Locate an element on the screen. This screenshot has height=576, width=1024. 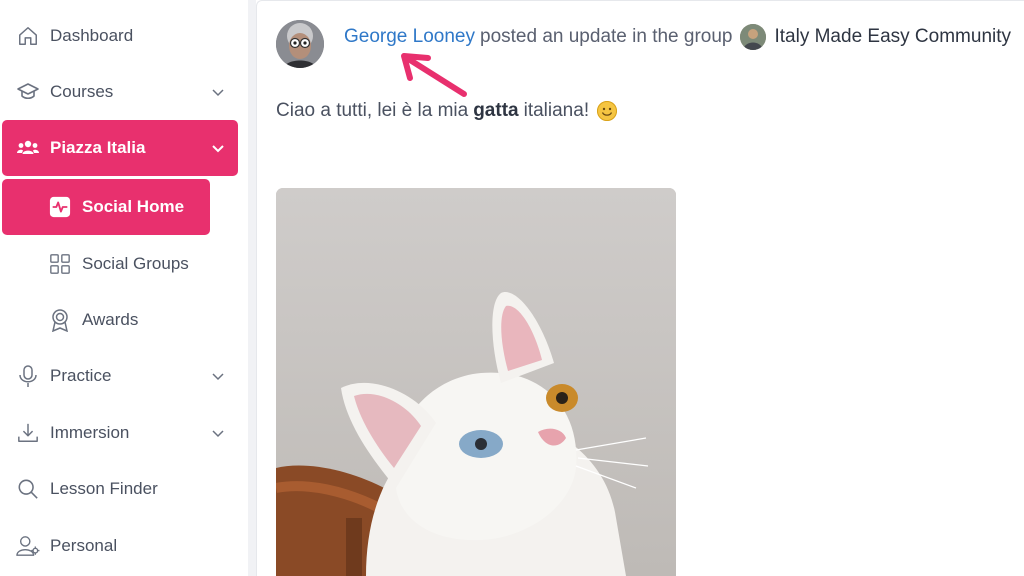
sidebar-item-label: Social Home is located at coordinates (133, 206).